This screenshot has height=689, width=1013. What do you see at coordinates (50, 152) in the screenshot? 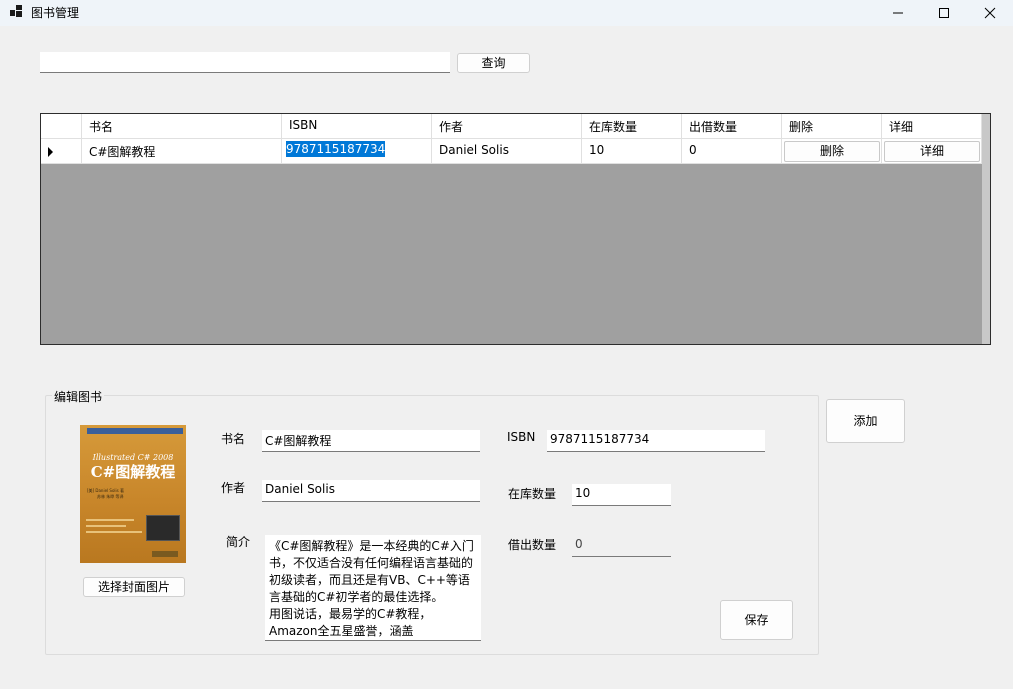
I see `current-row-arrow-icon` at bounding box center [50, 152].